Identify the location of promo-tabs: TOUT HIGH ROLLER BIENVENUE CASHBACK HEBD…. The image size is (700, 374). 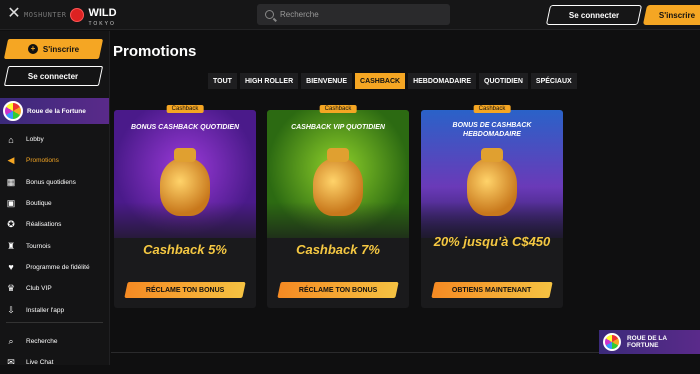
(392, 81).